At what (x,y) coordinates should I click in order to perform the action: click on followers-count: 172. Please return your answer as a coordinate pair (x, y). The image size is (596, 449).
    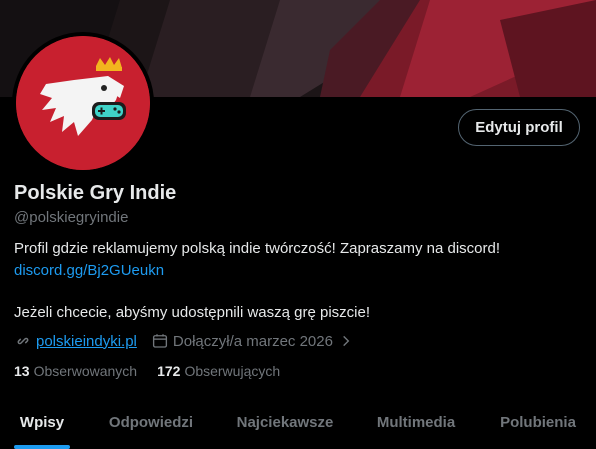
    Looking at the image, I should click on (169, 371).